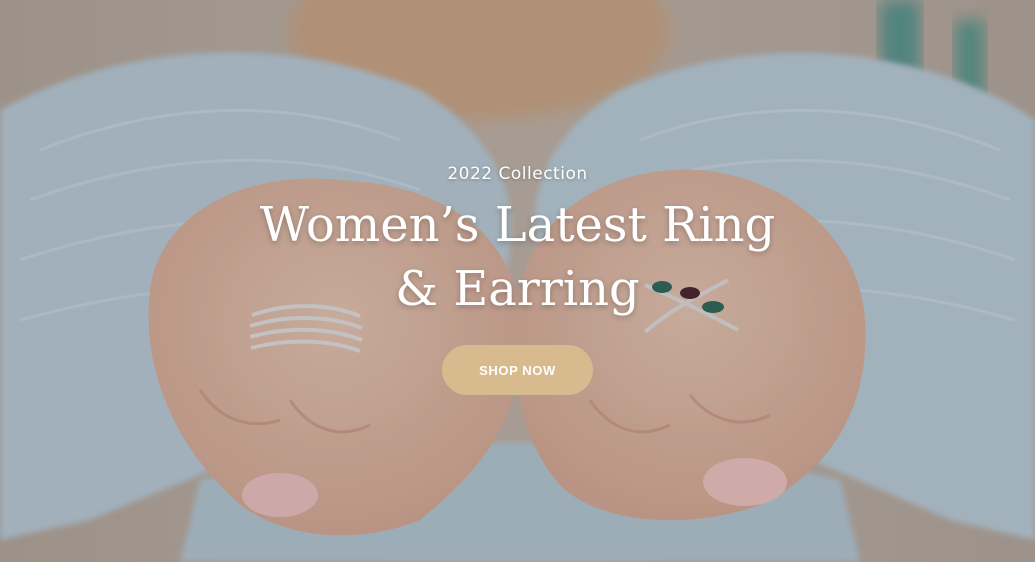 This screenshot has width=1035, height=562. I want to click on headline-line-1: Women’s Latest Ring, so click(517, 225).